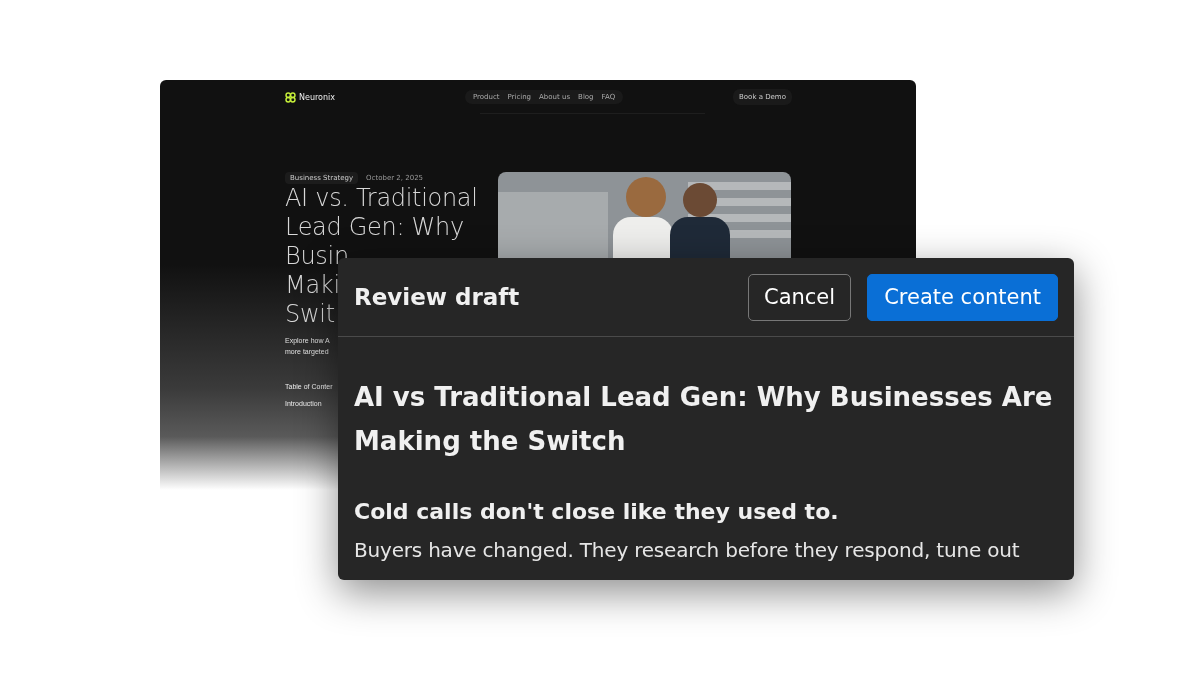  I want to click on draft-subheading: Cold calls don't close like they used to., so click(597, 511).